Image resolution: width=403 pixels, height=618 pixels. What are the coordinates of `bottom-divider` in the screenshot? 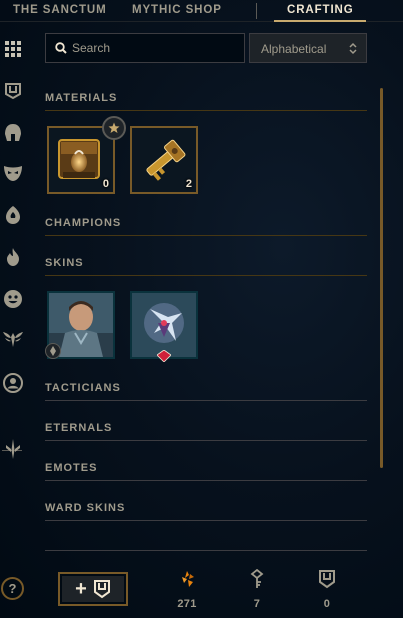 It's located at (206, 550).